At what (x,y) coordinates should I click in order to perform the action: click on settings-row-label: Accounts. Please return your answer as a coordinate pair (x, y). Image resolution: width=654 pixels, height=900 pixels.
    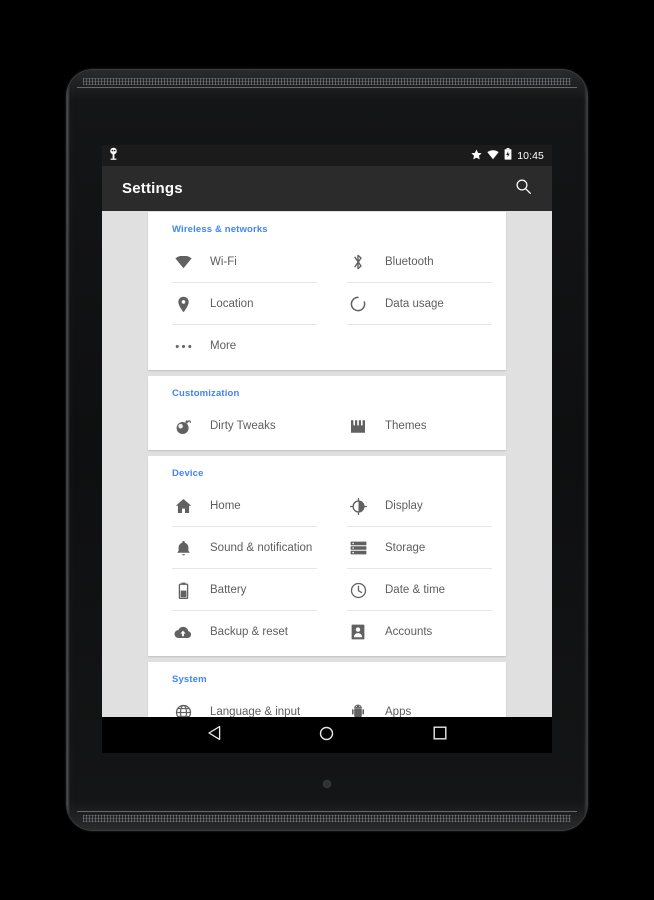
    Looking at the image, I should click on (409, 632).